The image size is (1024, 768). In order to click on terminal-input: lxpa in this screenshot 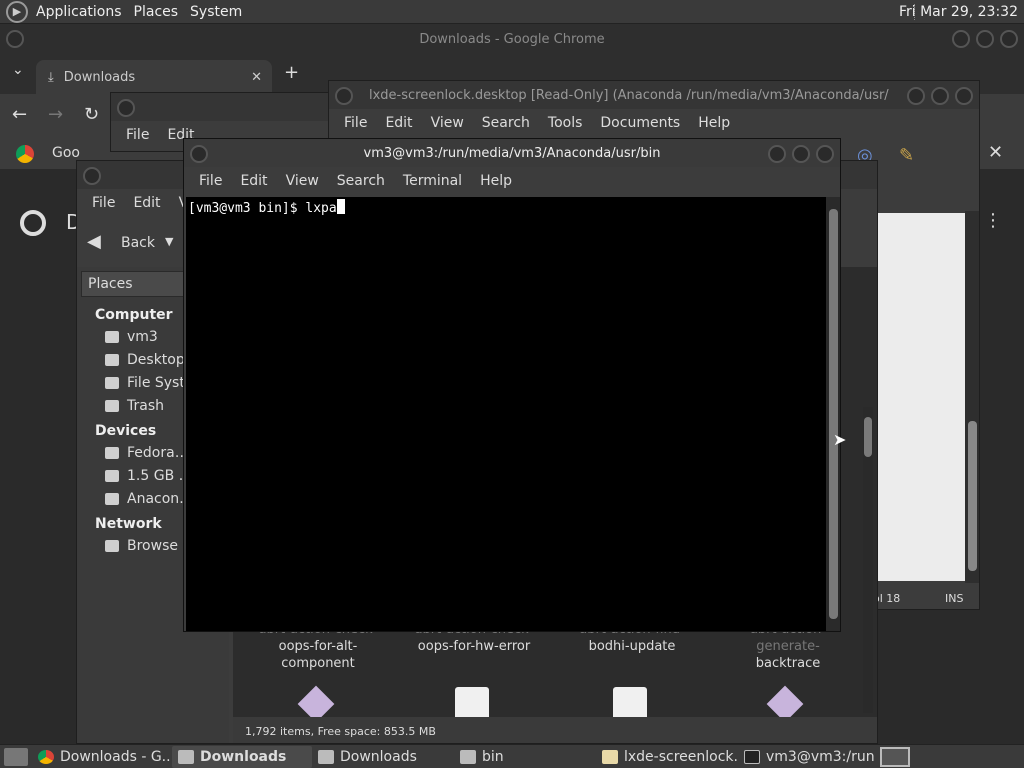, I will do `click(320, 208)`.